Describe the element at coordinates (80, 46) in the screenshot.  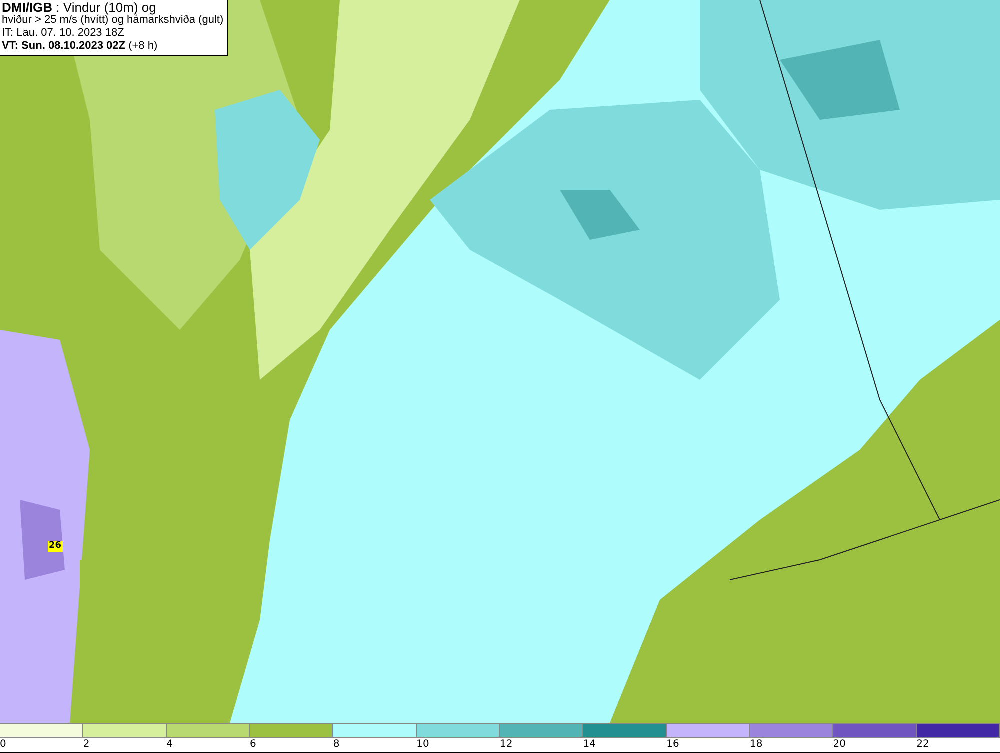
I see `title-line: VT: Sun. 08.10.2023 02Z (+8 h)` at that location.